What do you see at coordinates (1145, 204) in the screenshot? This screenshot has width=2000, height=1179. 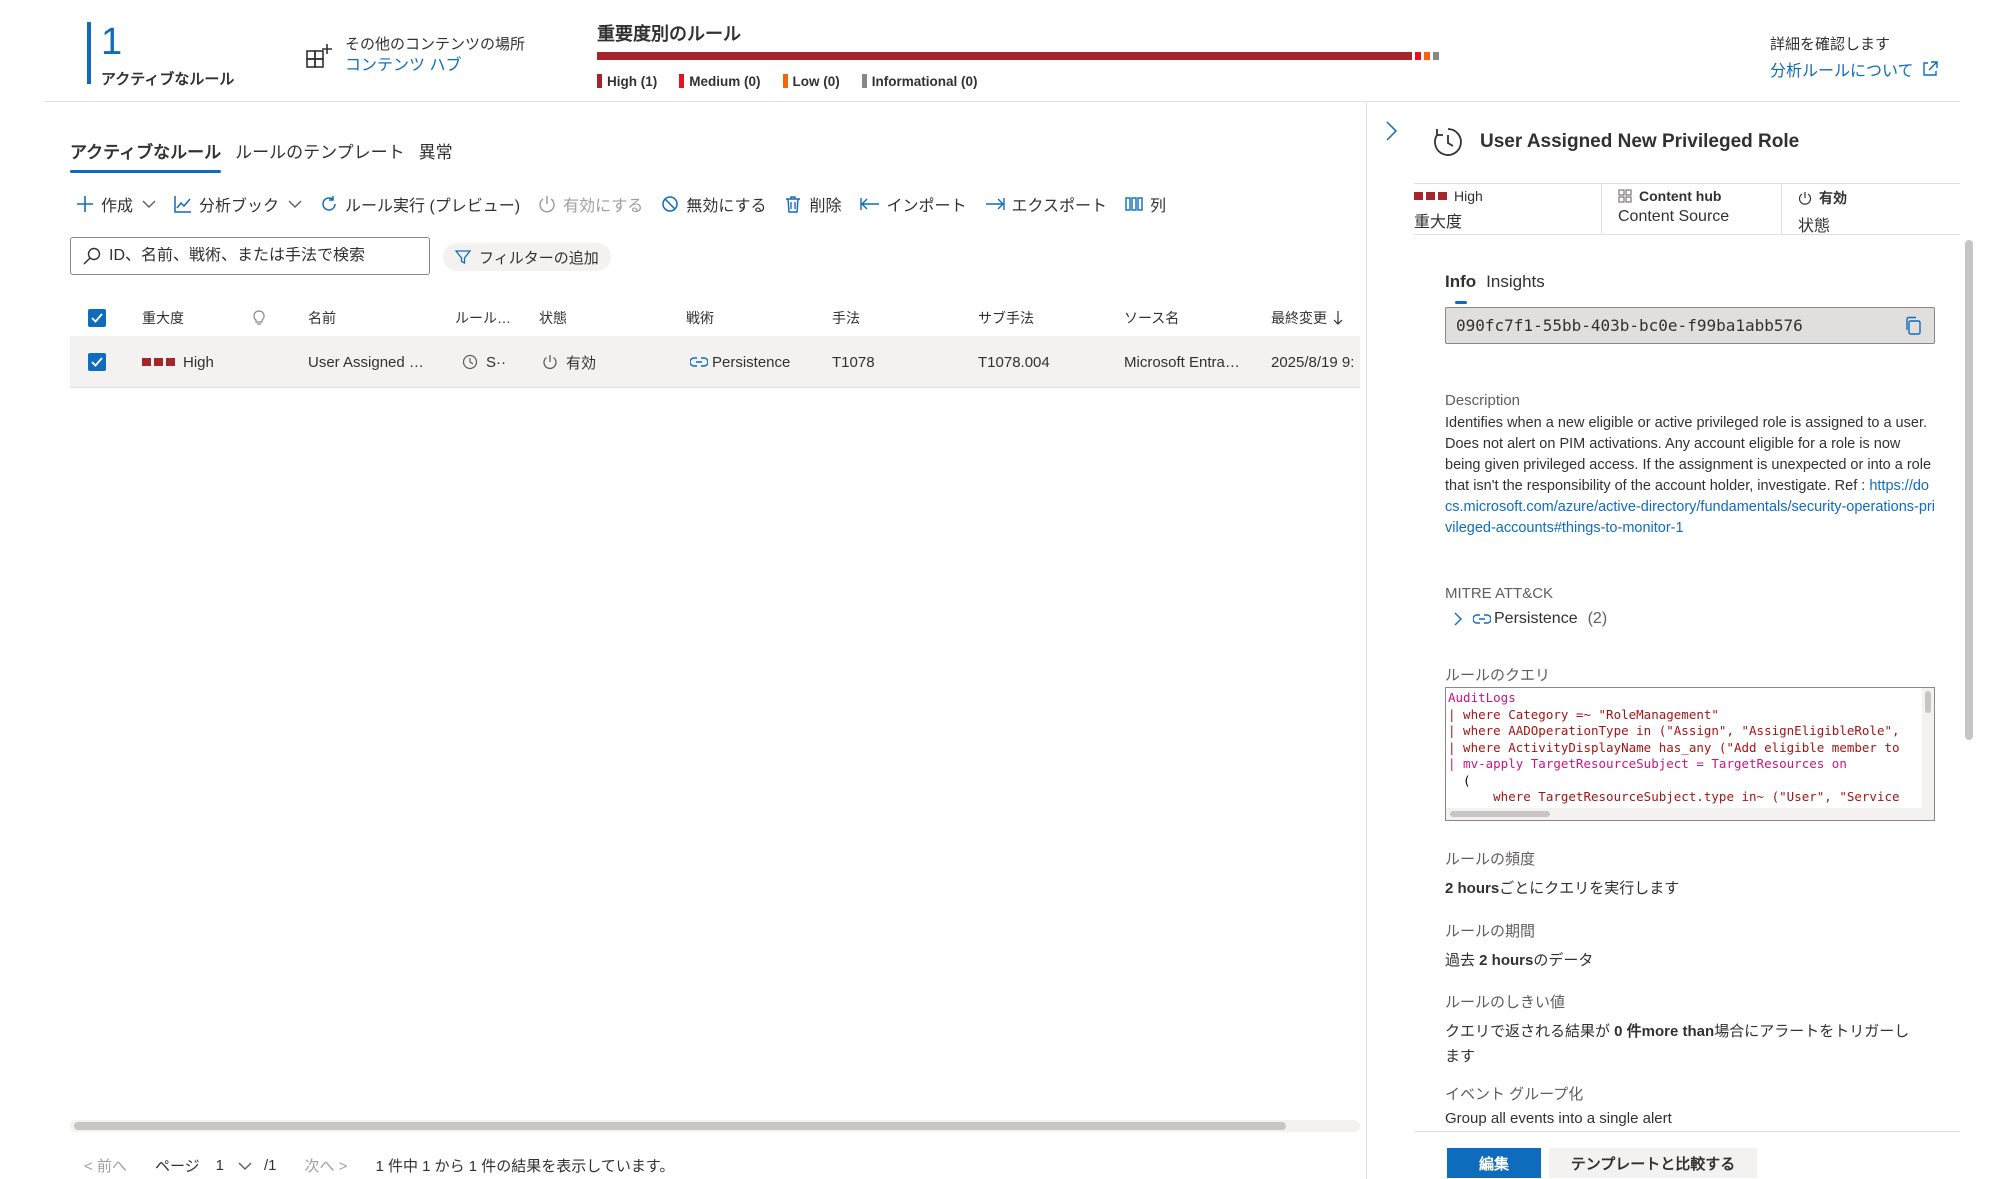 I see `columns-button: 列` at bounding box center [1145, 204].